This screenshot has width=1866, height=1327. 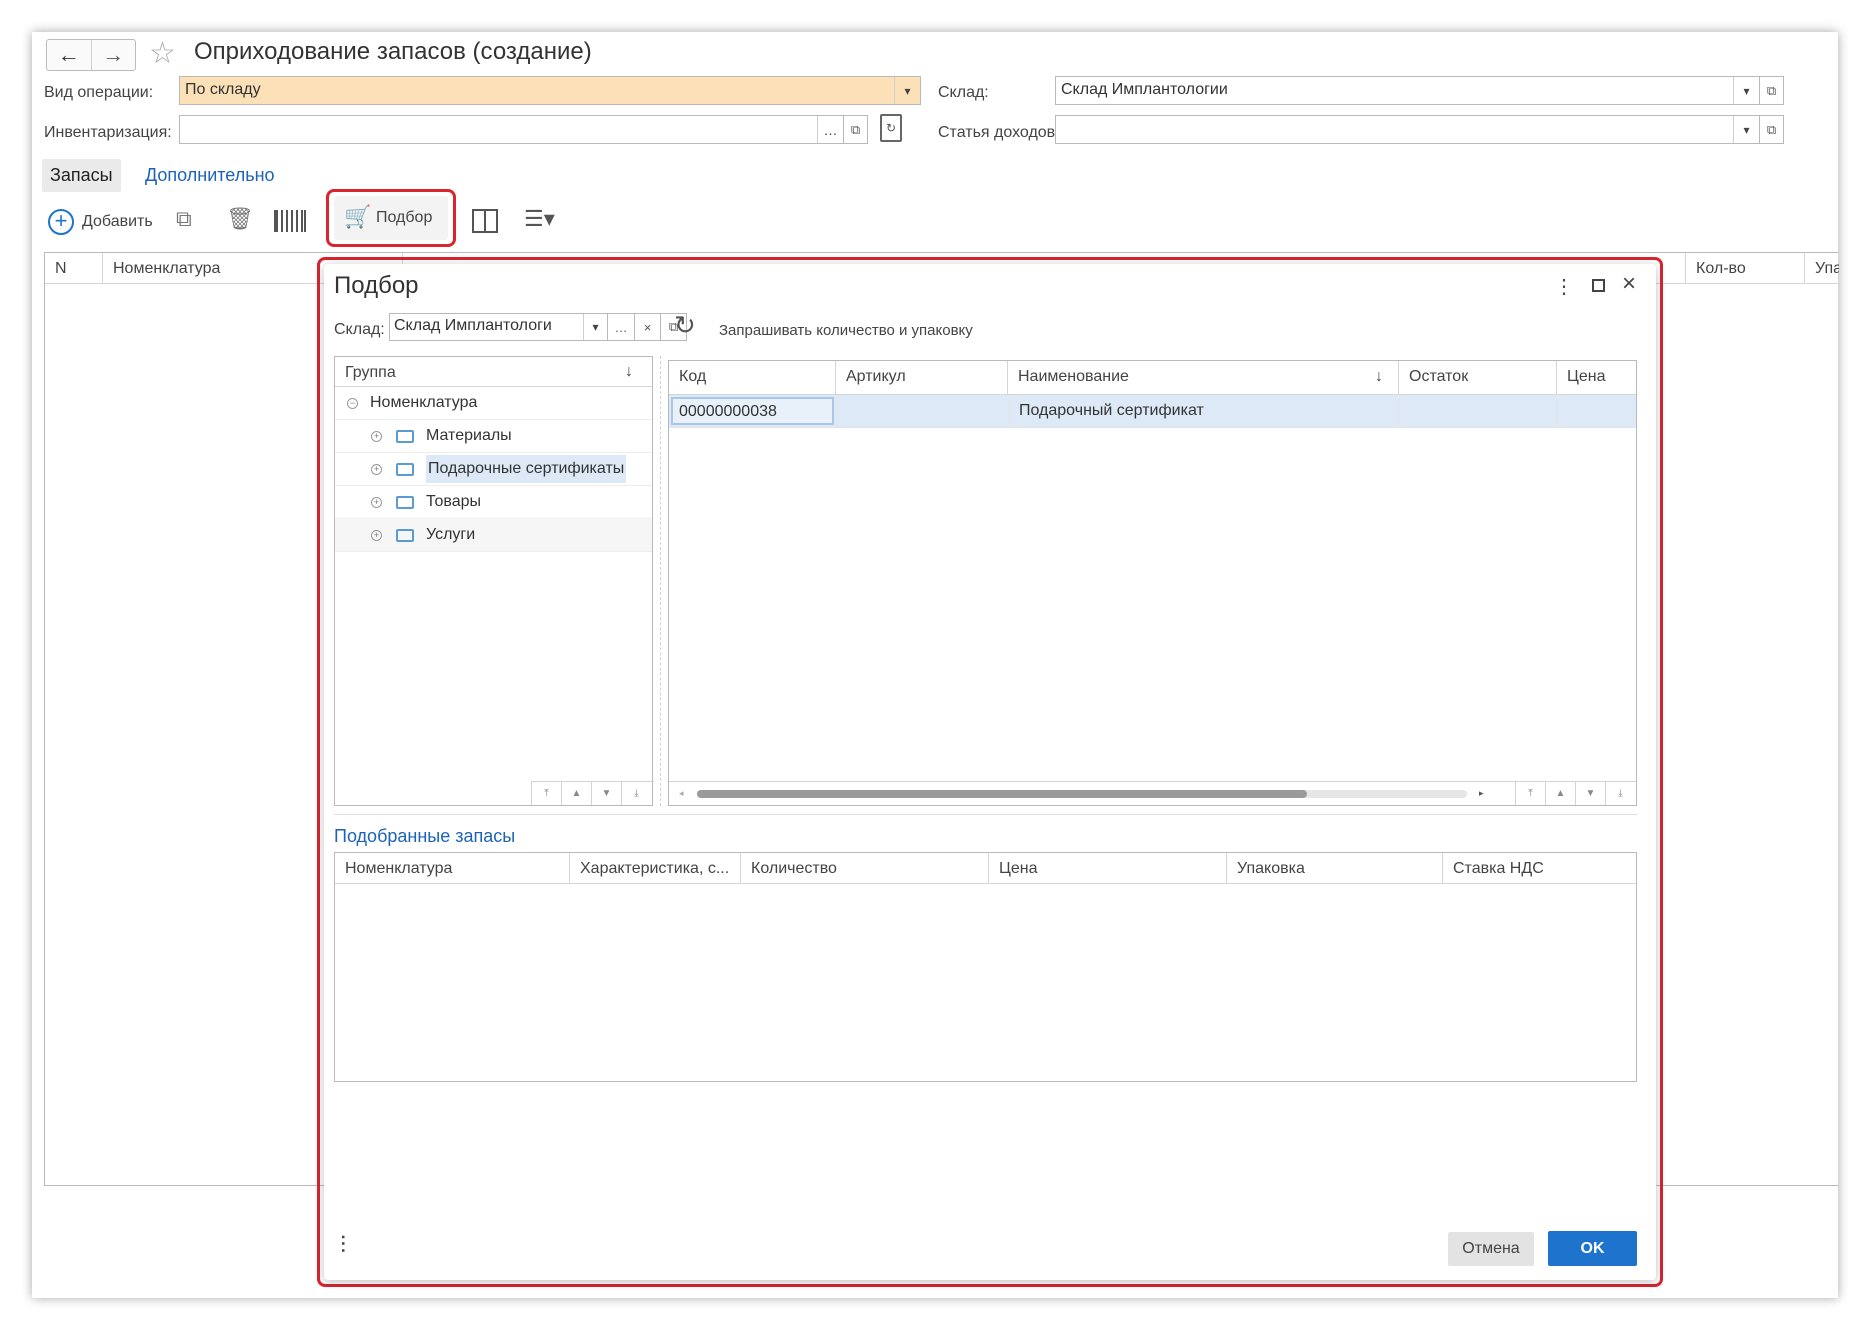 What do you see at coordinates (1491, 1249) in the screenshot?
I see `cancel-button: Отмена` at bounding box center [1491, 1249].